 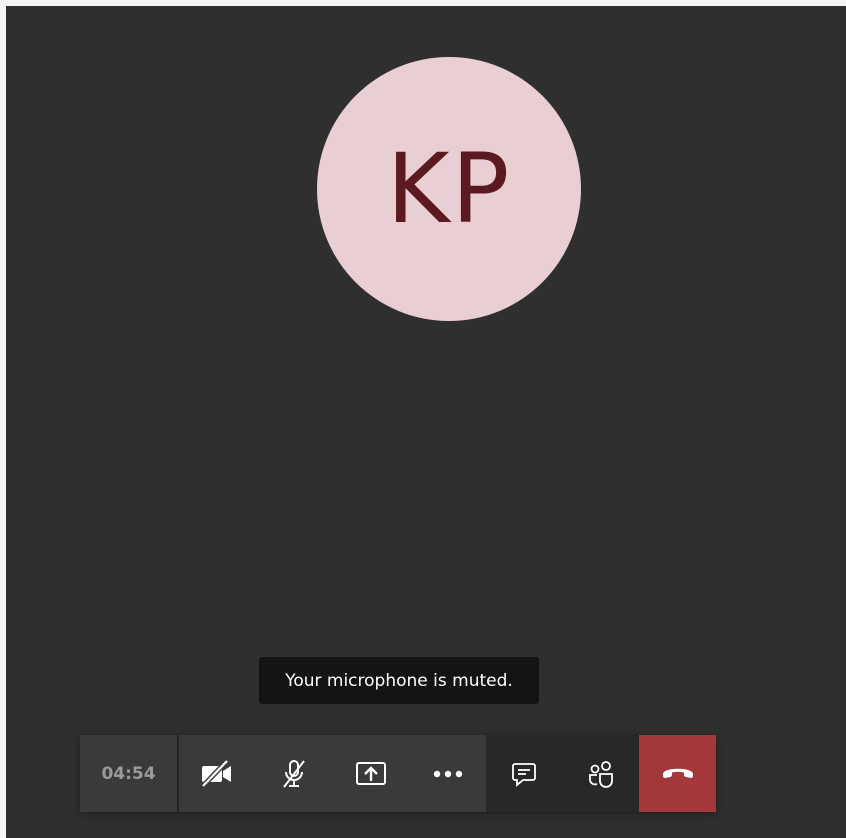 I want to click on chat-icon, so click(x=524, y=774).